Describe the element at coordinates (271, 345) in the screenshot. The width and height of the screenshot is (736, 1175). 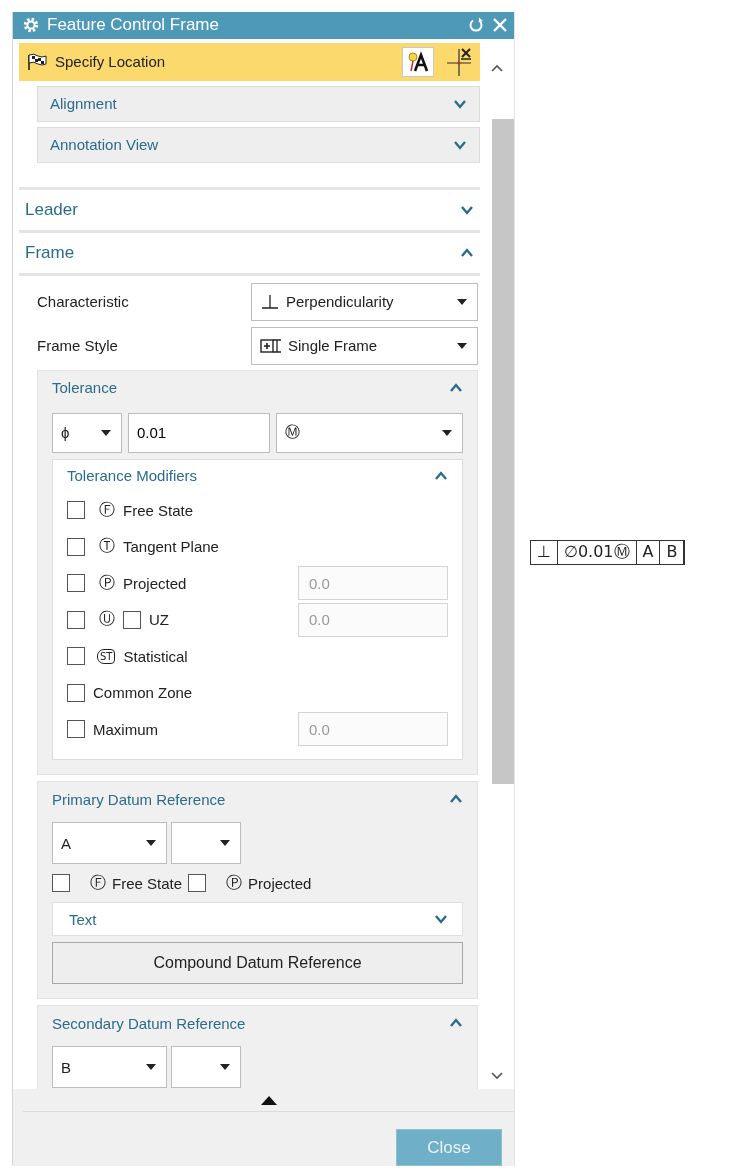
I see `frame-style-icon` at that location.